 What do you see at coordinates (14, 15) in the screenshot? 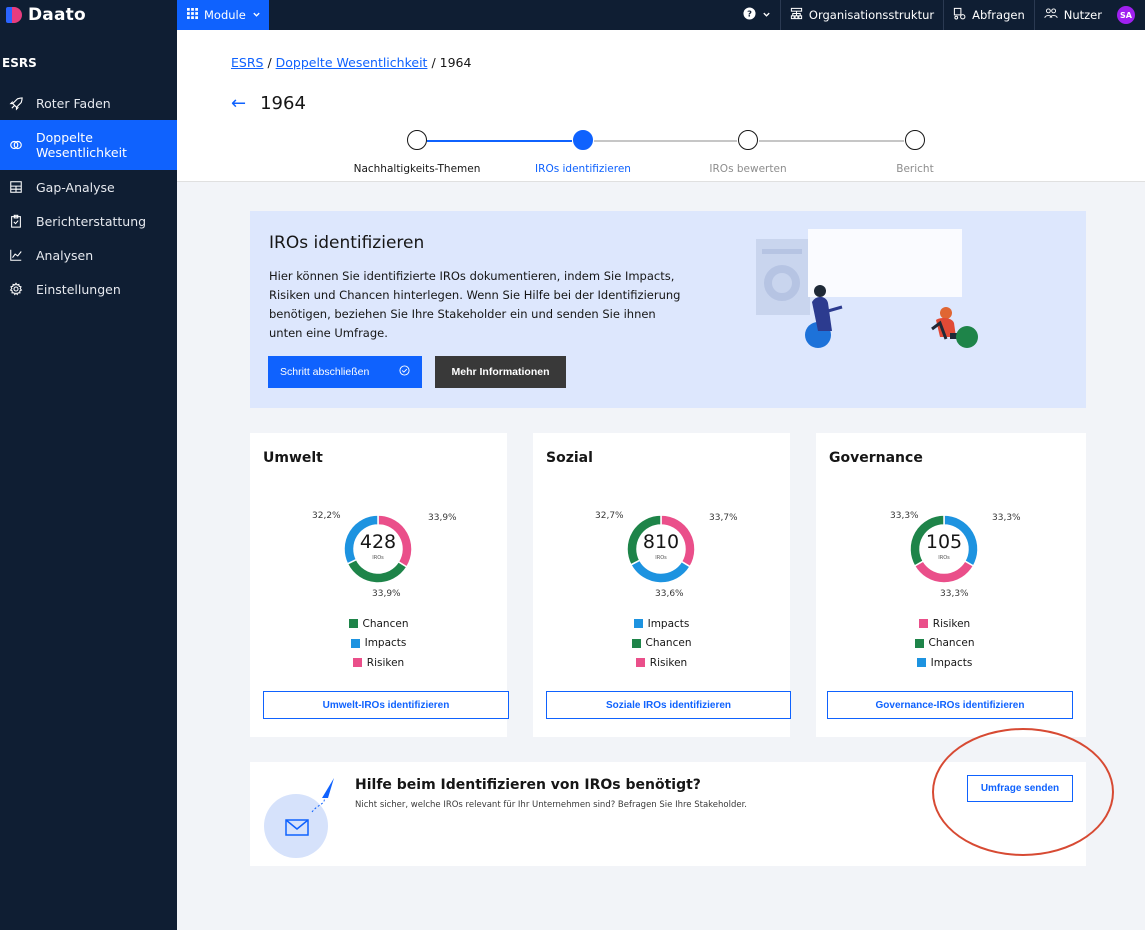
I see `daato-logo-icon` at bounding box center [14, 15].